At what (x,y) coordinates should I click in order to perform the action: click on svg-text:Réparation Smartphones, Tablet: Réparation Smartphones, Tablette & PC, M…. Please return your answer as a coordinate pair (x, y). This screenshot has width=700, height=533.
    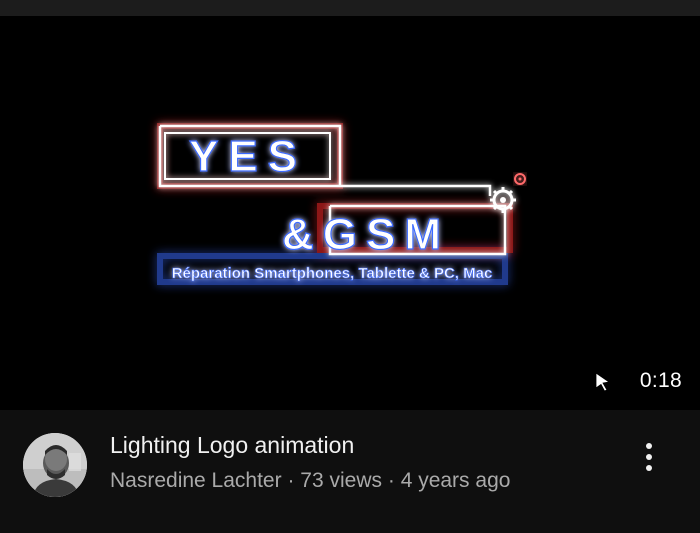
    Looking at the image, I should click on (332, 273).